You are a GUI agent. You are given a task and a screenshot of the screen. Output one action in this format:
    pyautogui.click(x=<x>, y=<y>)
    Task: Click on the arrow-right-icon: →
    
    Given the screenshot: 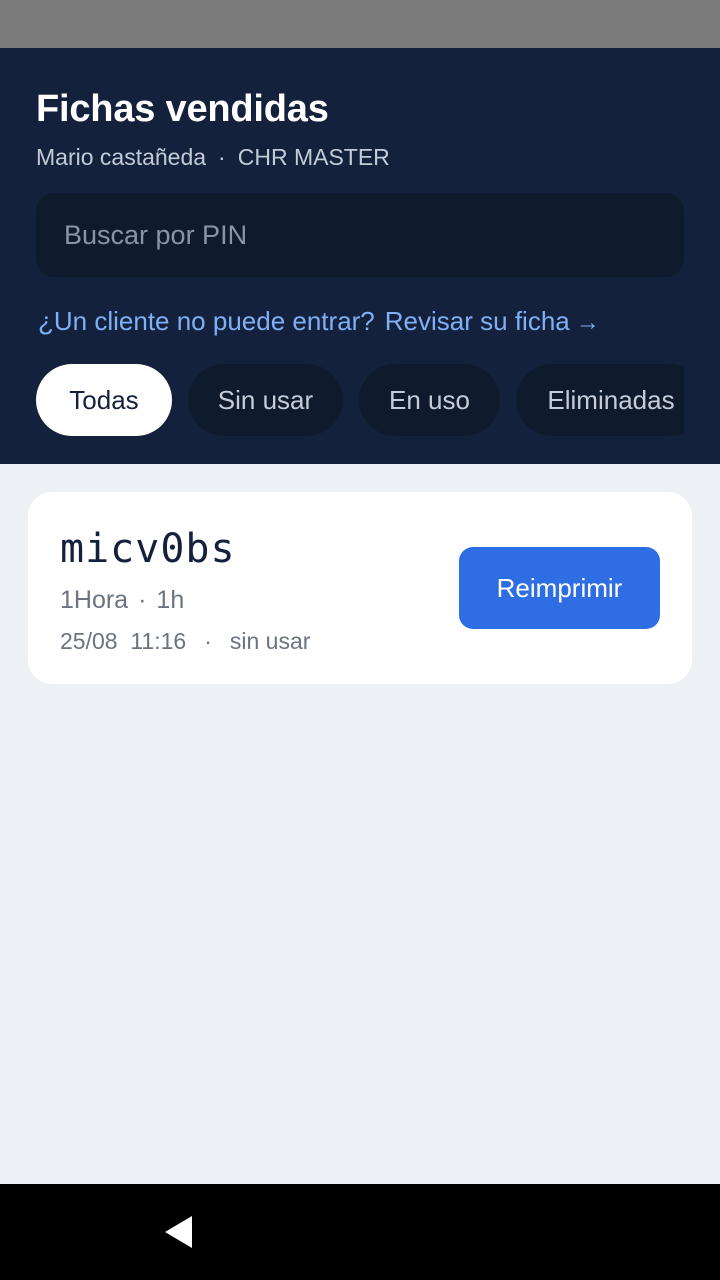 What is the action you would take?
    pyautogui.click(x=587, y=322)
    